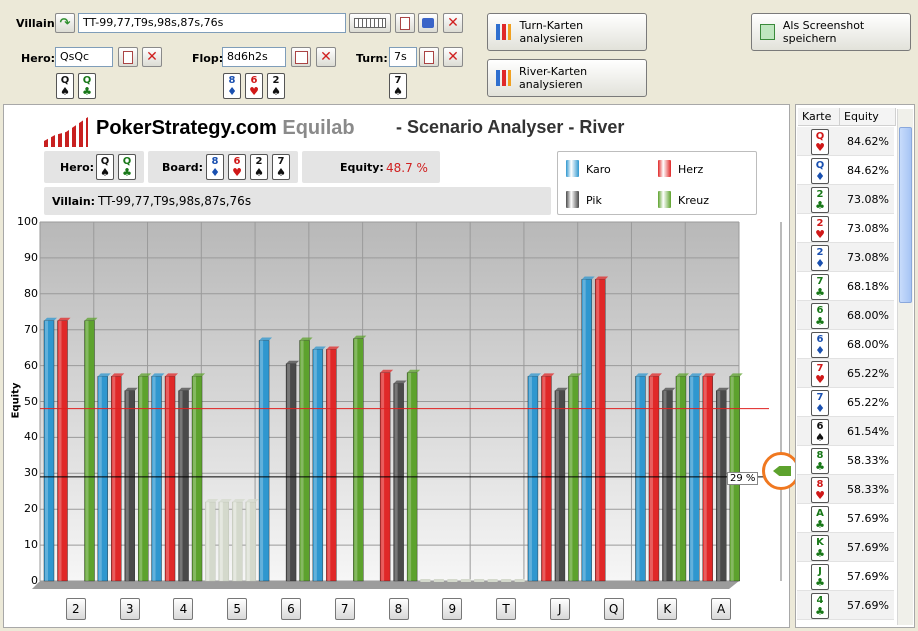 This screenshot has width=918, height=631. I want to click on villain-distribution-button, so click(428, 23).